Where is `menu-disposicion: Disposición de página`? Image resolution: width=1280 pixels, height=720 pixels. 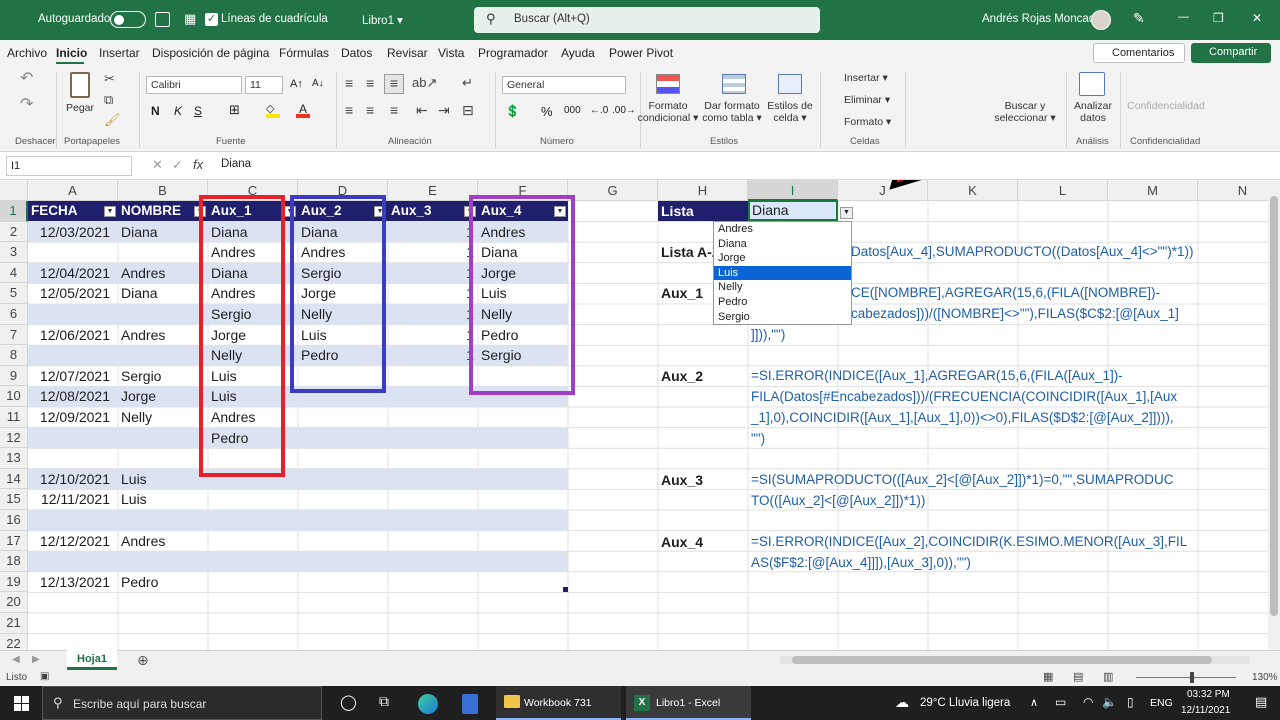
menu-disposicion: Disposición de página is located at coordinates (210, 53).